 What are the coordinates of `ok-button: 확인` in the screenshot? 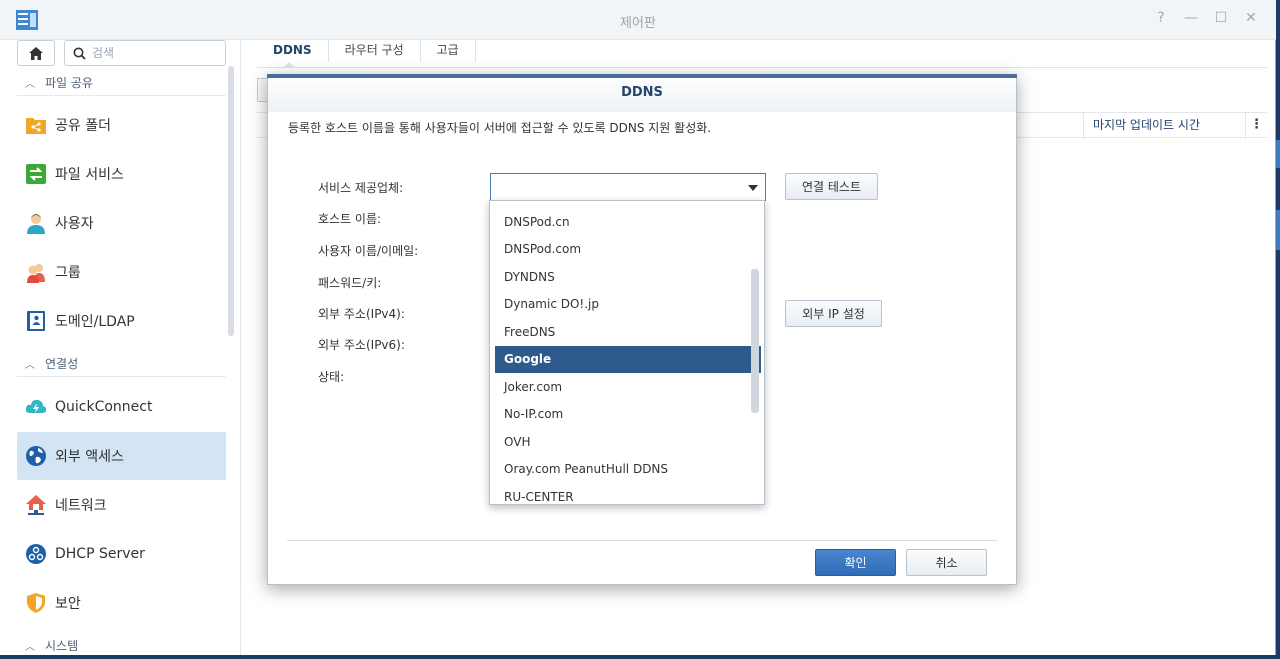 It's located at (855, 562).